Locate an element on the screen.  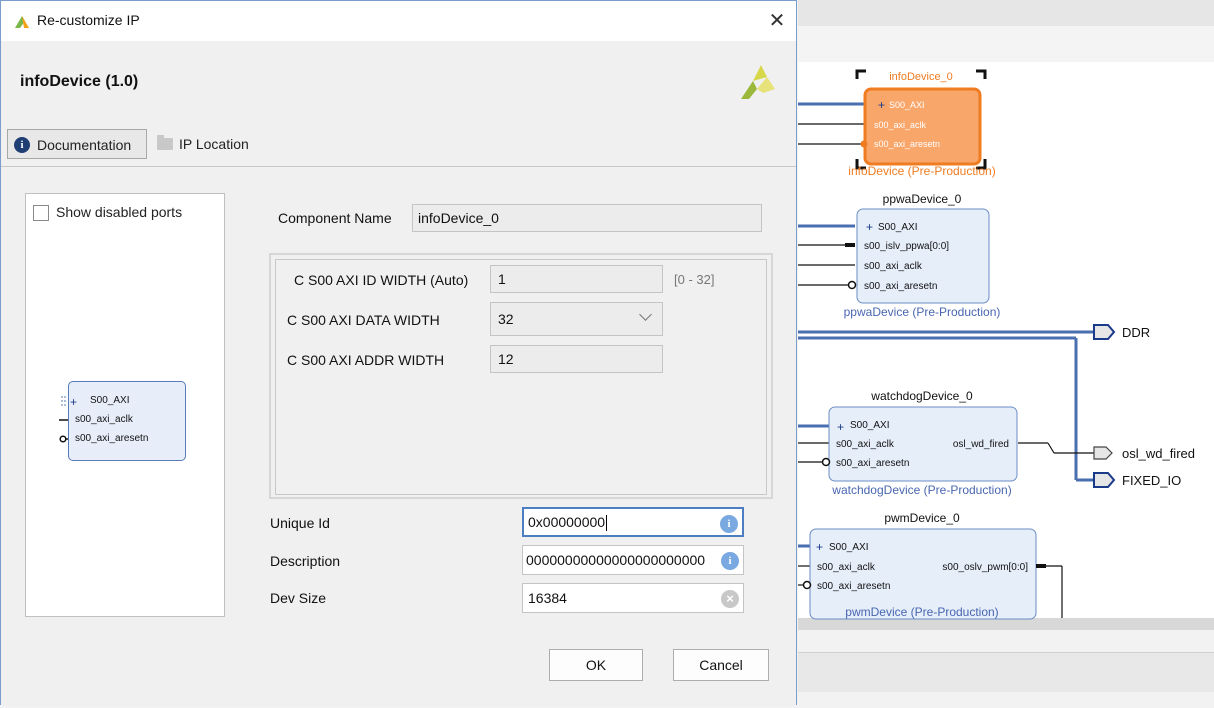
ppwadevice-port: s00_axi_aclk is located at coordinates (893, 266).